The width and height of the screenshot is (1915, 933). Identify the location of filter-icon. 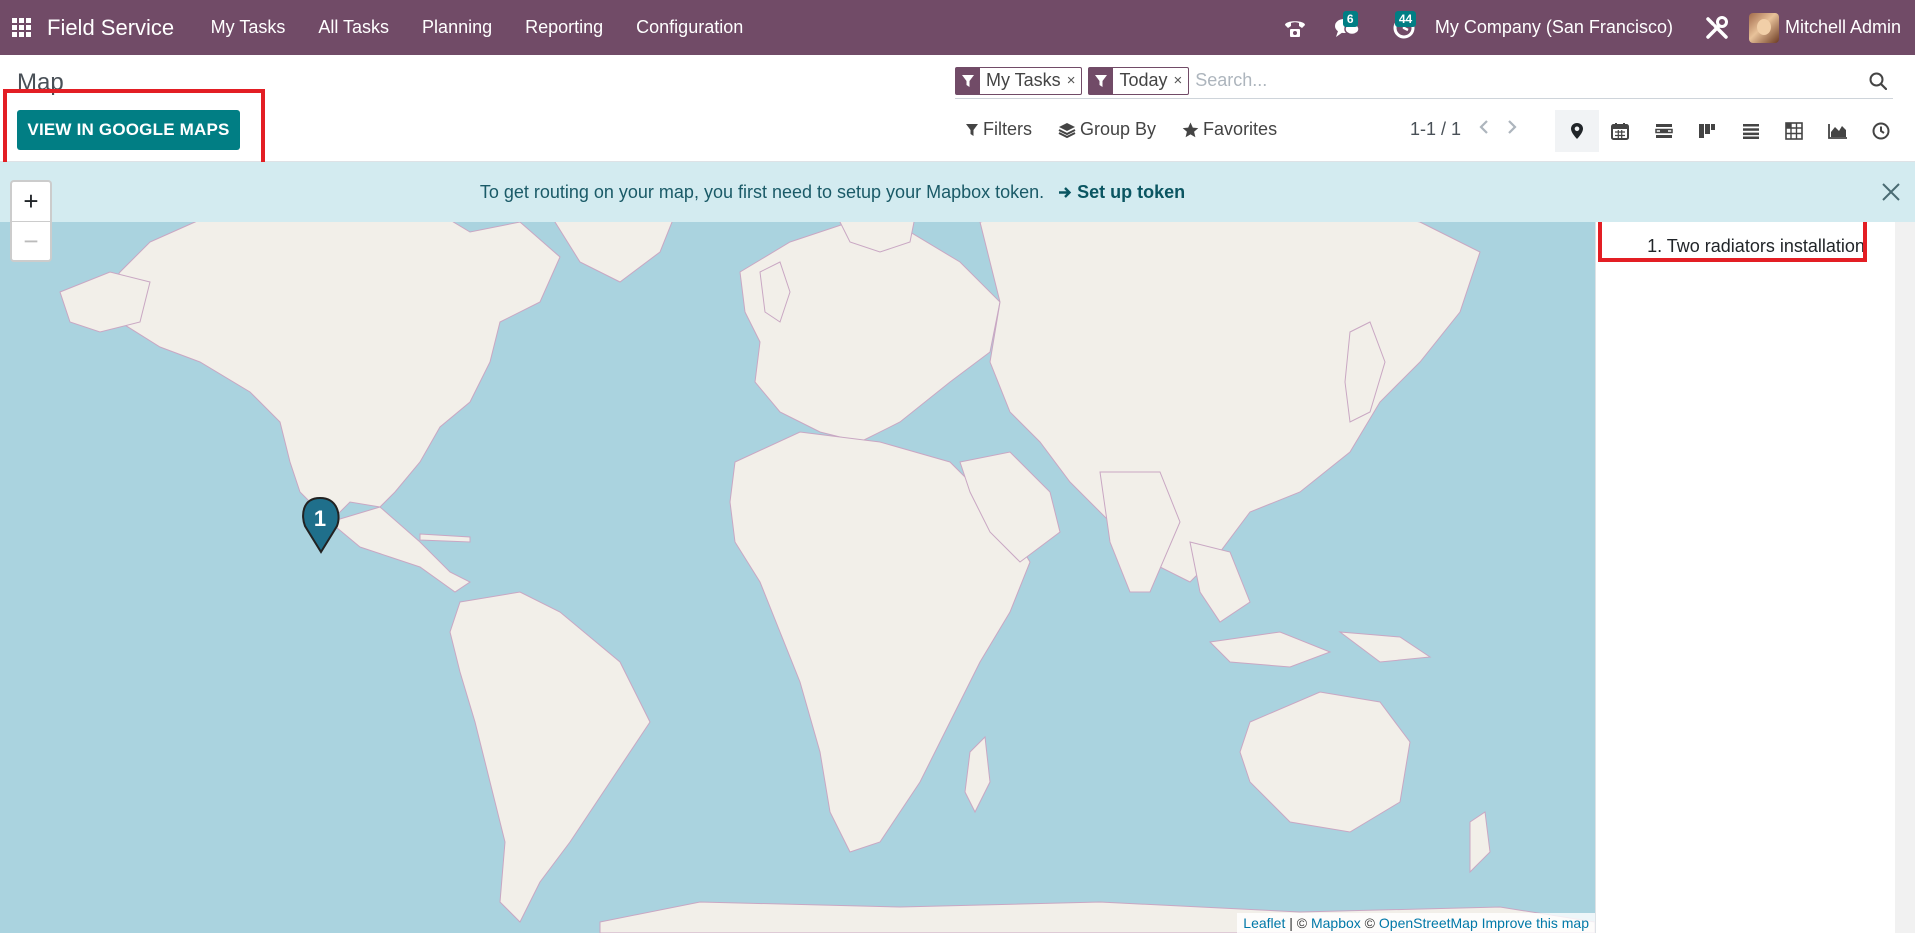
(972, 129).